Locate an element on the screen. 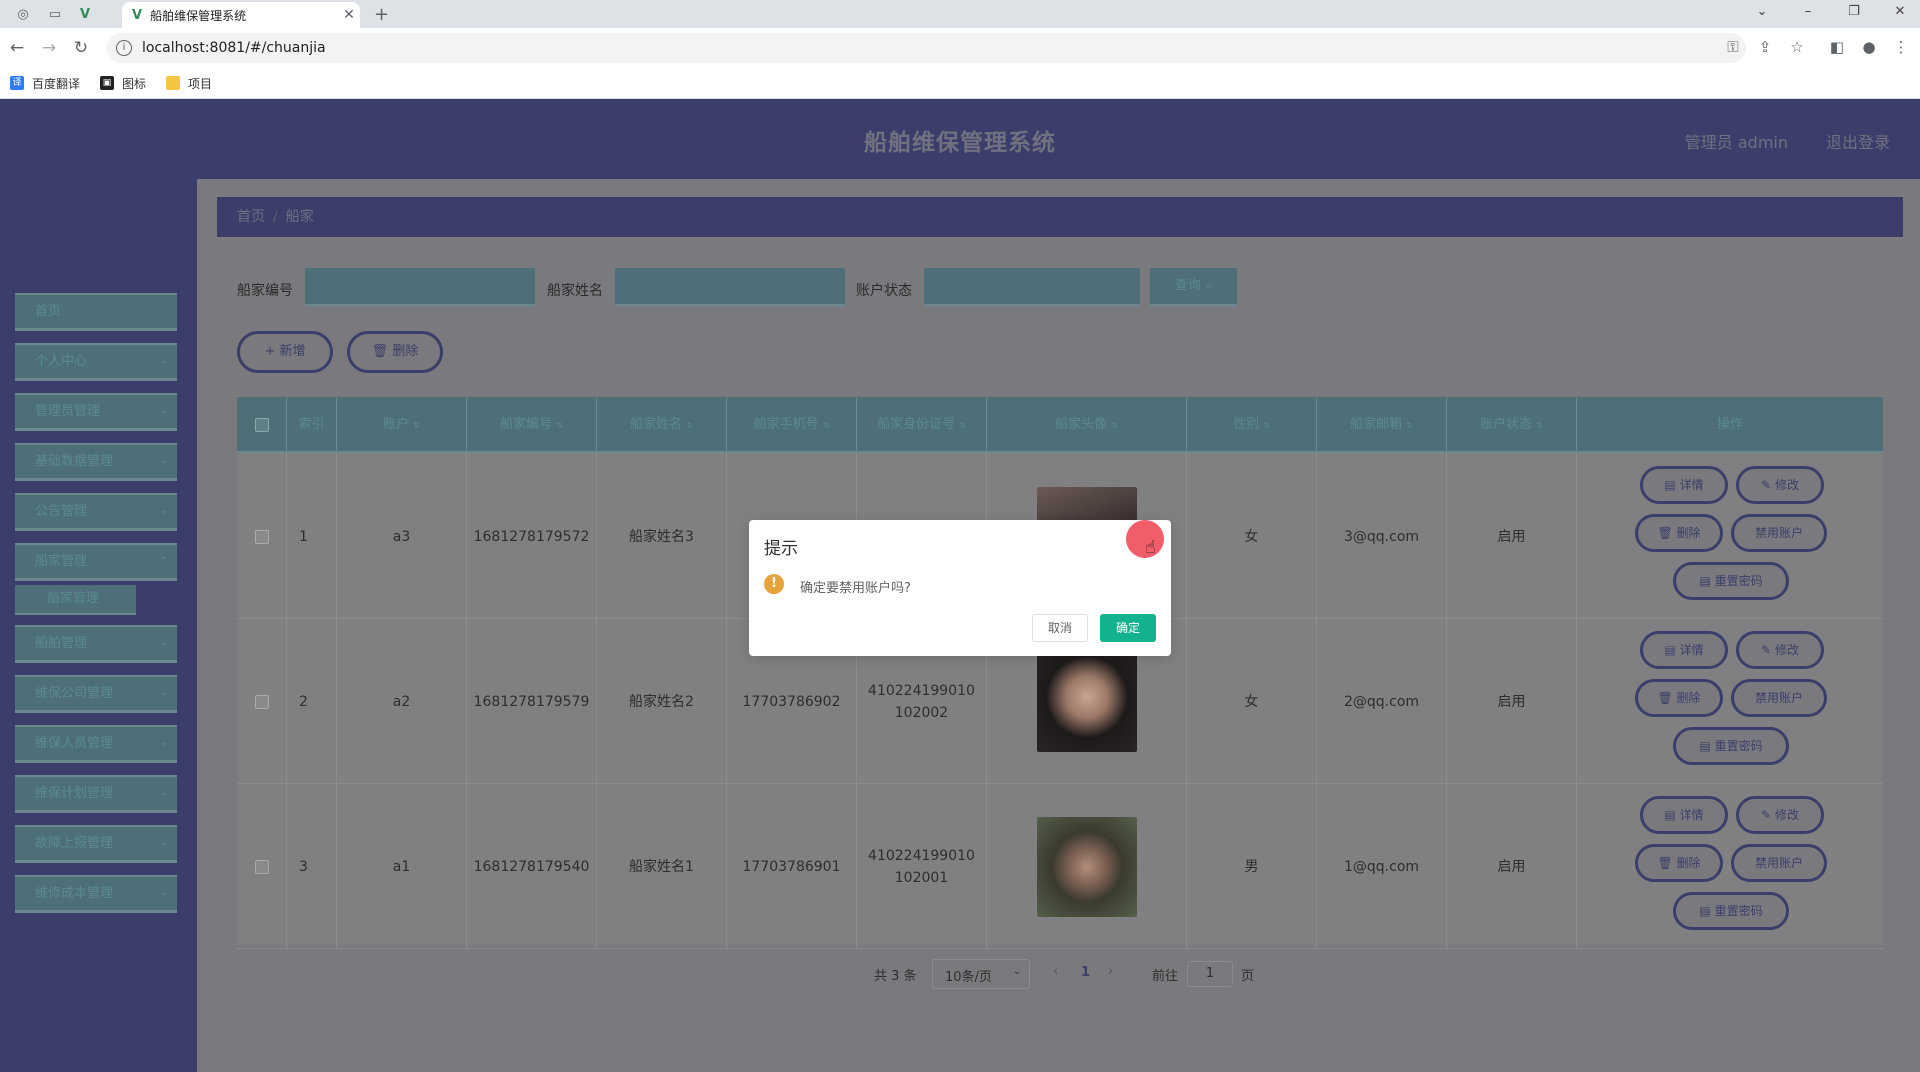  address-bar: i localhost:8081/#/chuanjia is located at coordinates (926, 48).